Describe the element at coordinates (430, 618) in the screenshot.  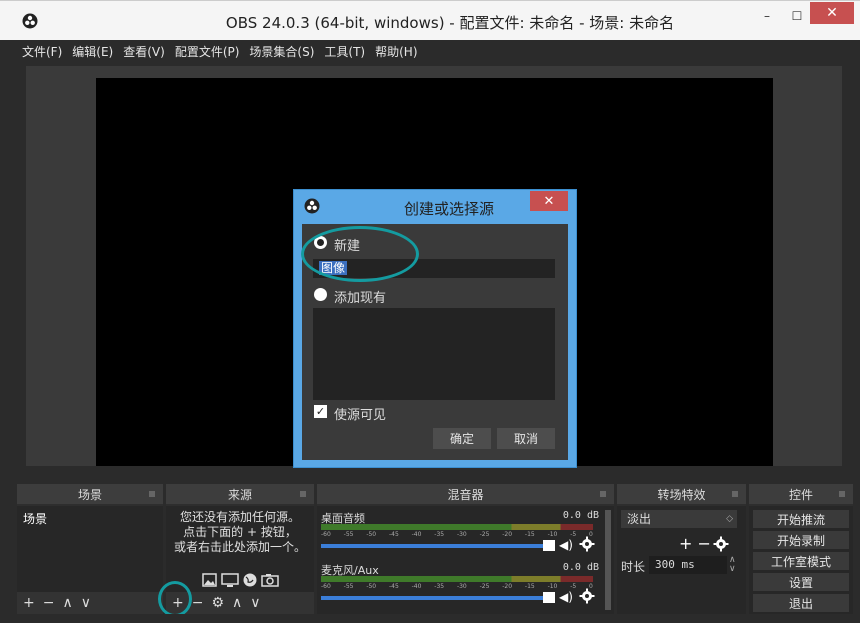
I see `status-bar` at that location.